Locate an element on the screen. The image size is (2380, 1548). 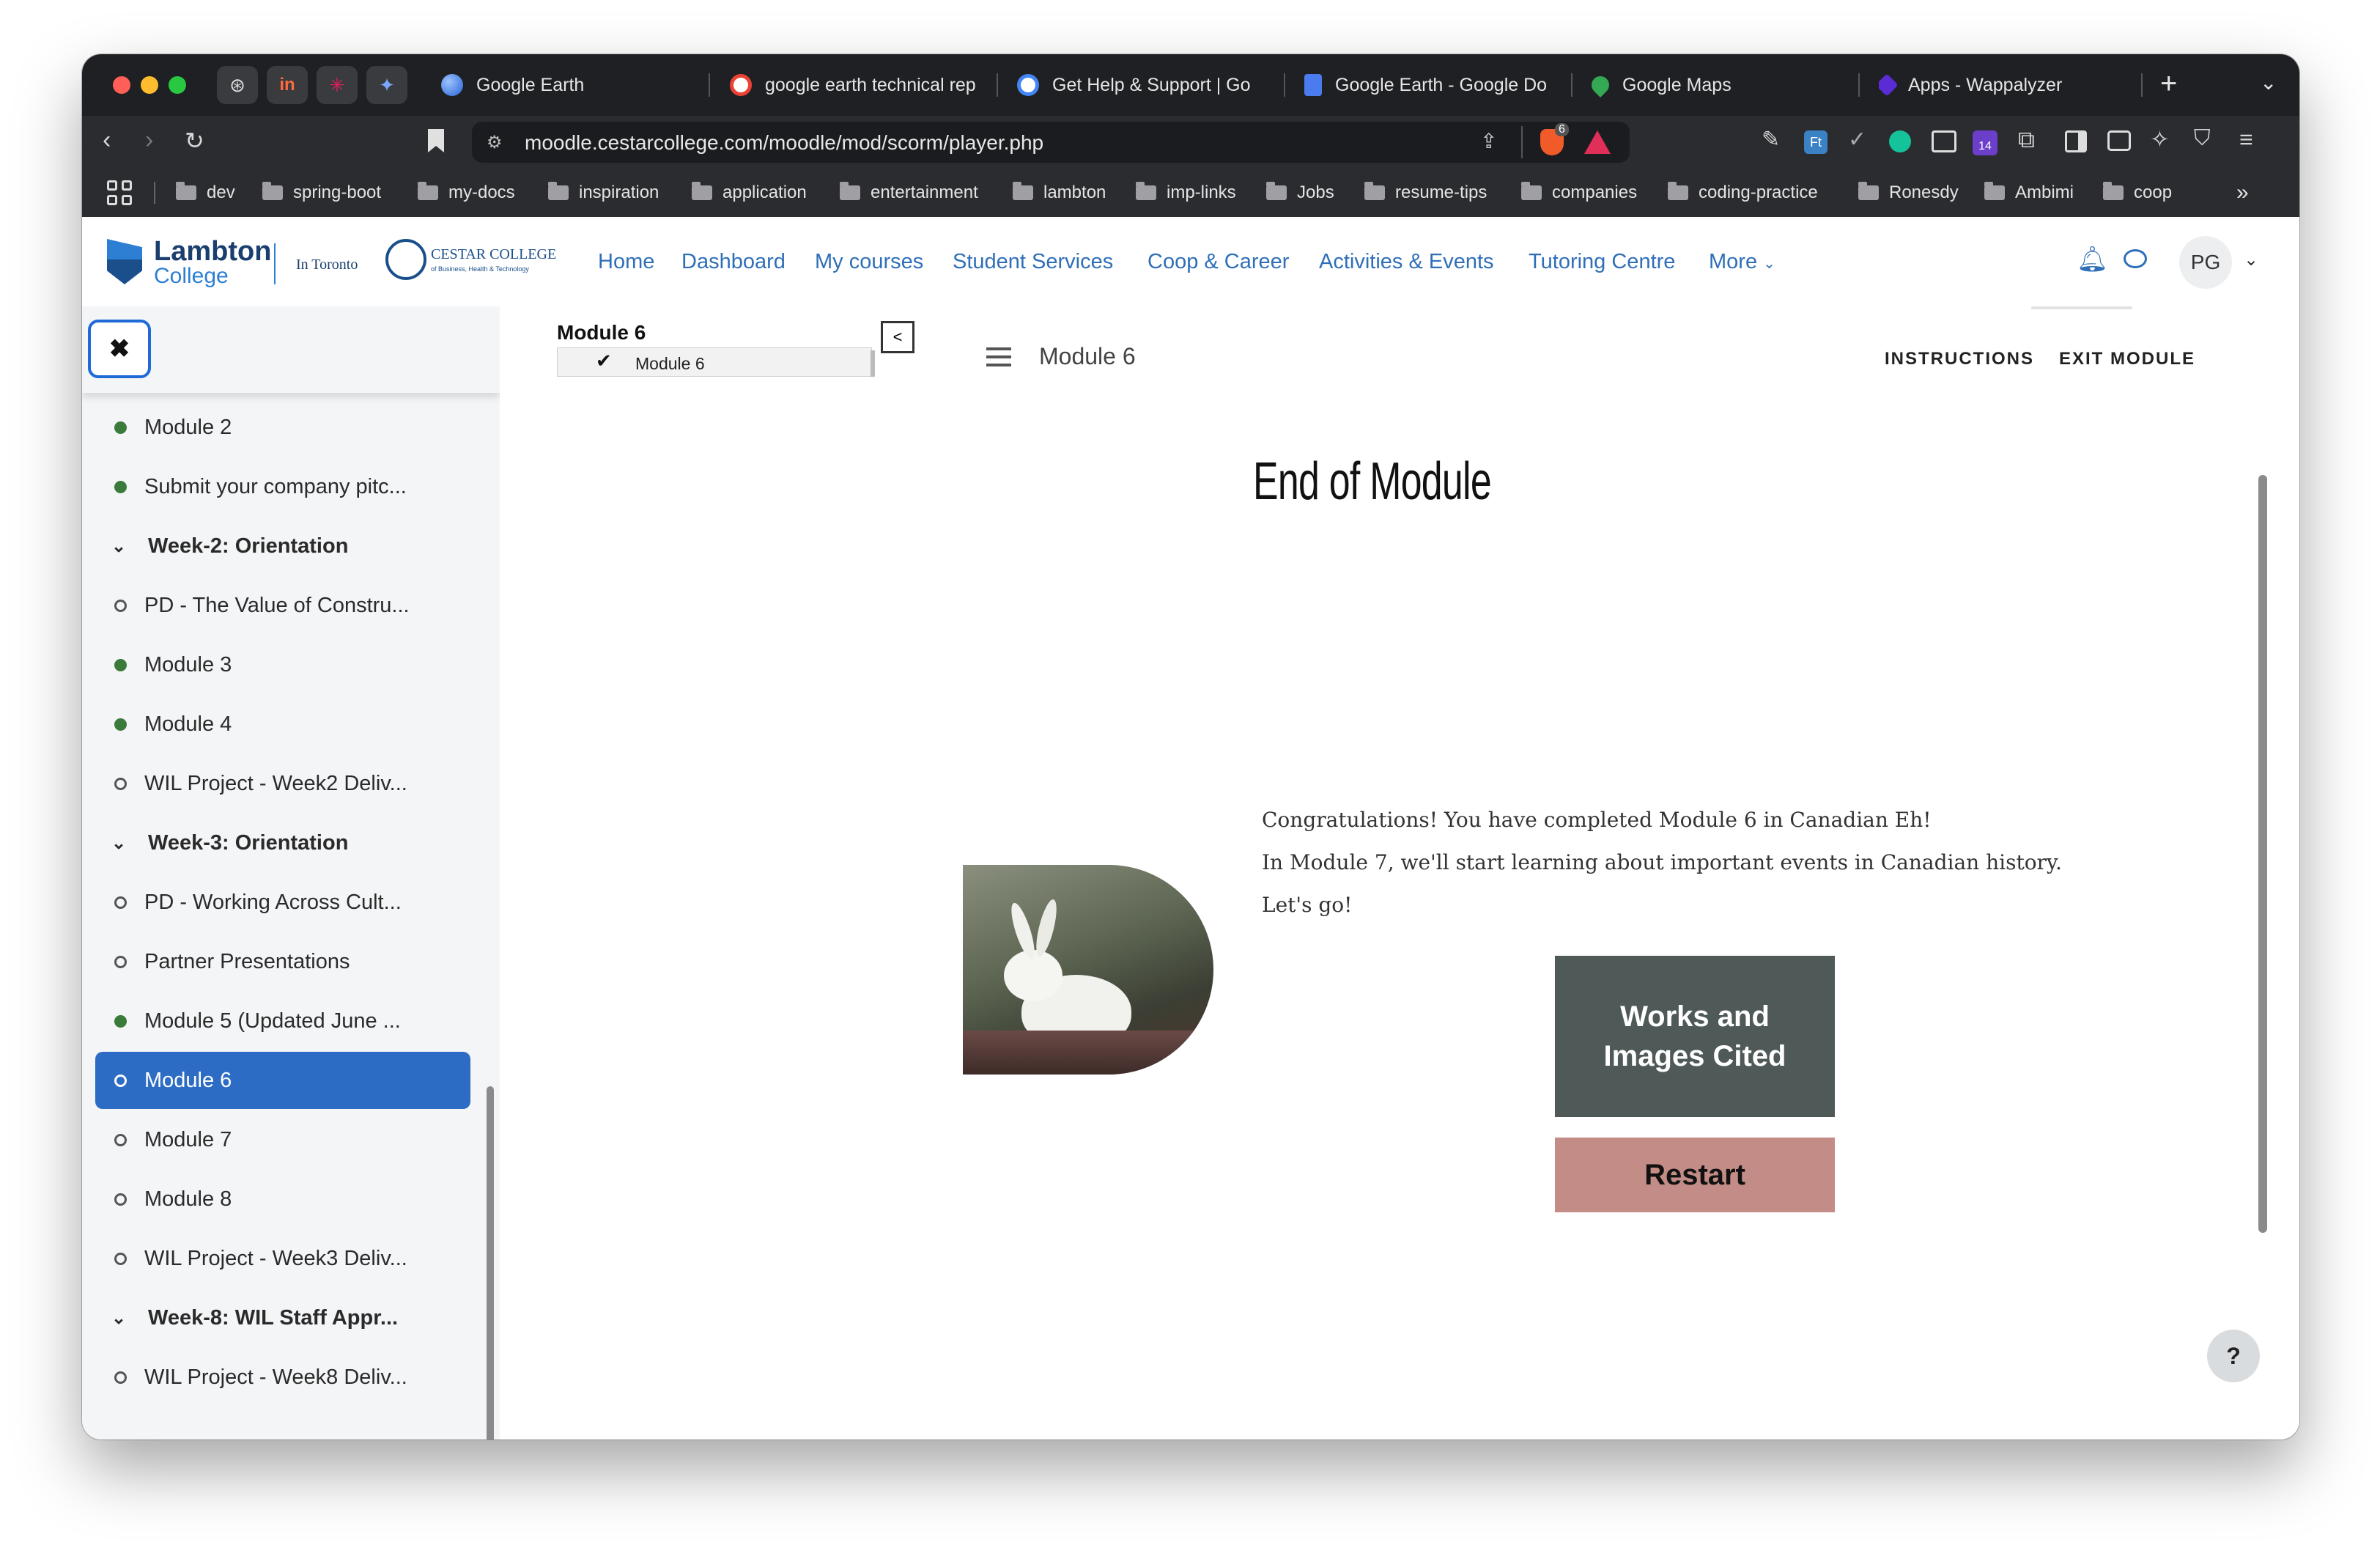
leo-ai-icon: ✧ is located at coordinates (2160, 139).